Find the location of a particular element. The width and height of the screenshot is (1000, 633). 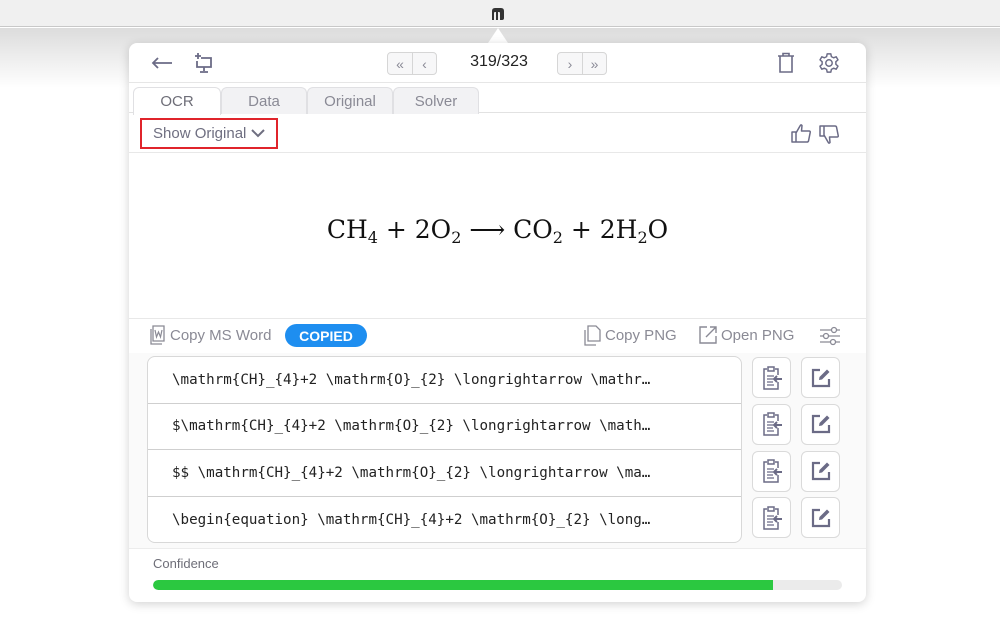

double-chevron-left-icon: « is located at coordinates (400, 63).